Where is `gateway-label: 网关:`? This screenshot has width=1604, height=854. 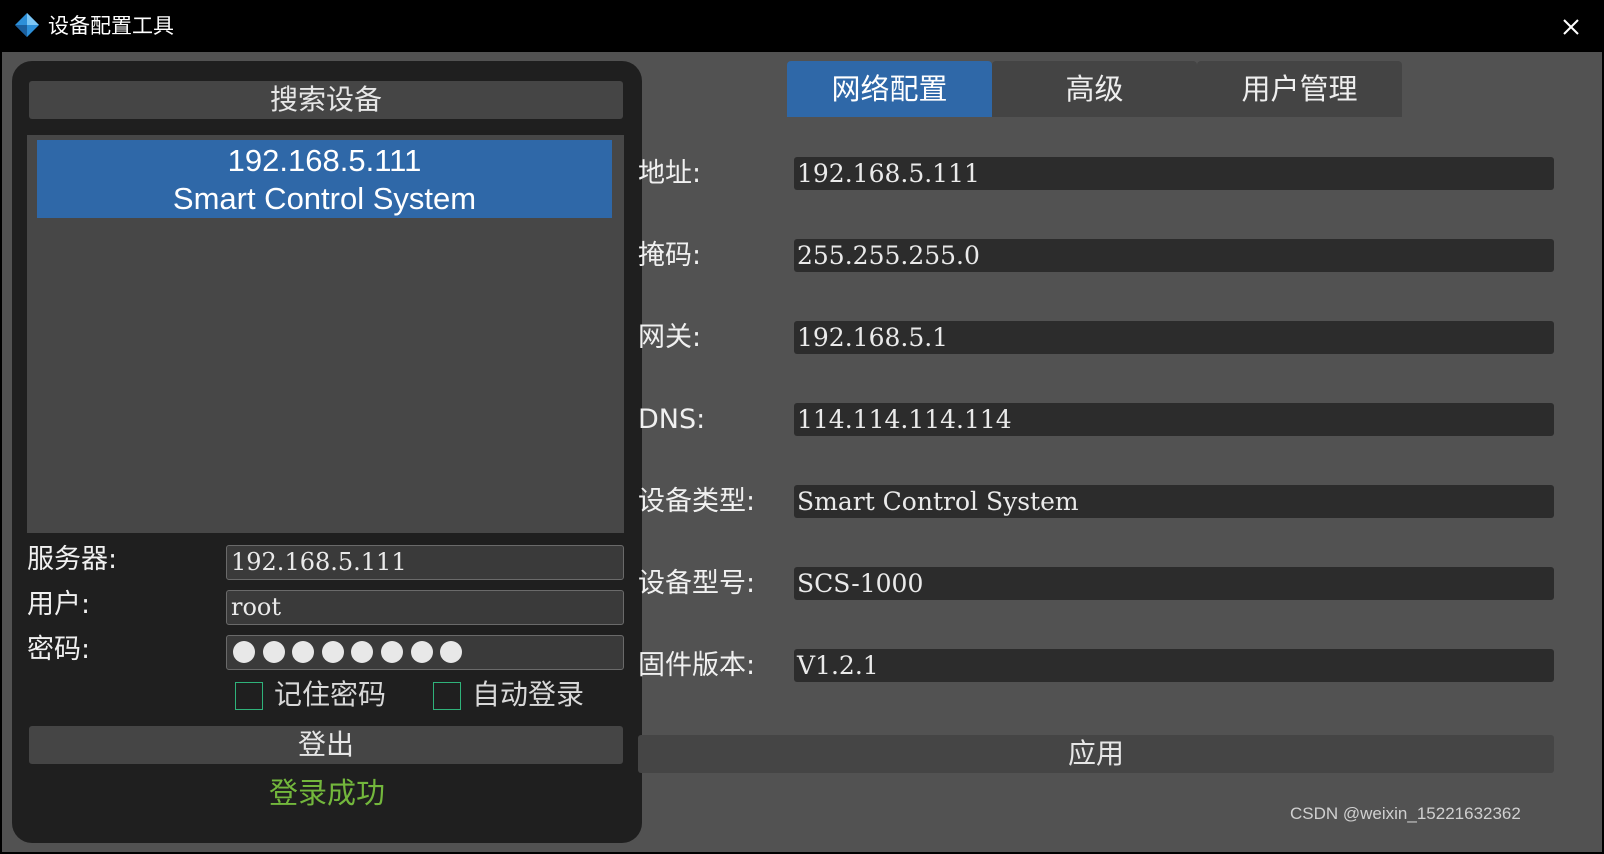 gateway-label: 网关: is located at coordinates (670, 337).